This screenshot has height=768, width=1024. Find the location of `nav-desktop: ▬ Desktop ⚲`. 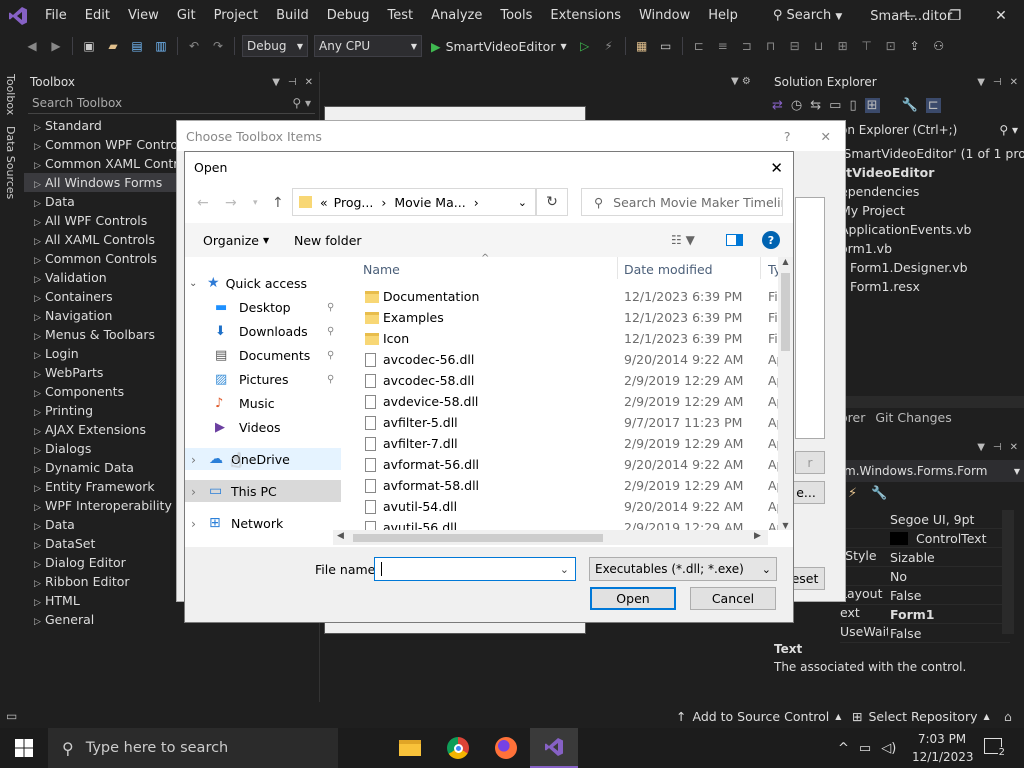

nav-desktop: ▬ Desktop ⚲ is located at coordinates (278, 307).